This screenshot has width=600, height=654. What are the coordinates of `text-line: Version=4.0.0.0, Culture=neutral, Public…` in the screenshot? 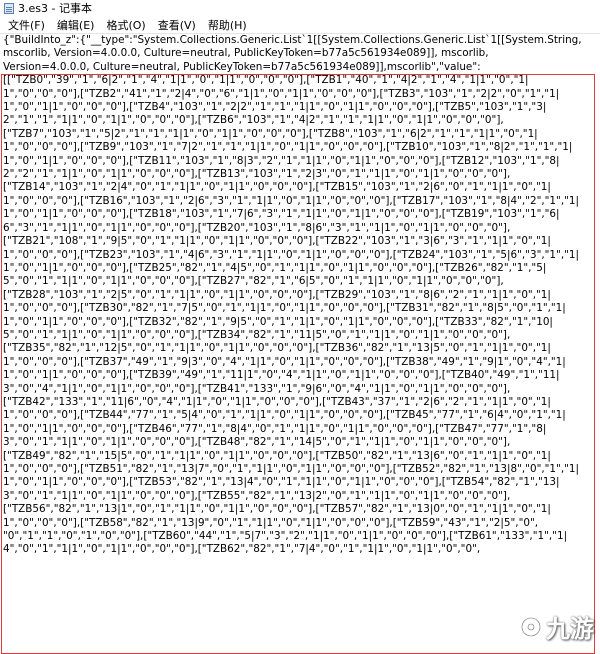 It's located at (242, 66).